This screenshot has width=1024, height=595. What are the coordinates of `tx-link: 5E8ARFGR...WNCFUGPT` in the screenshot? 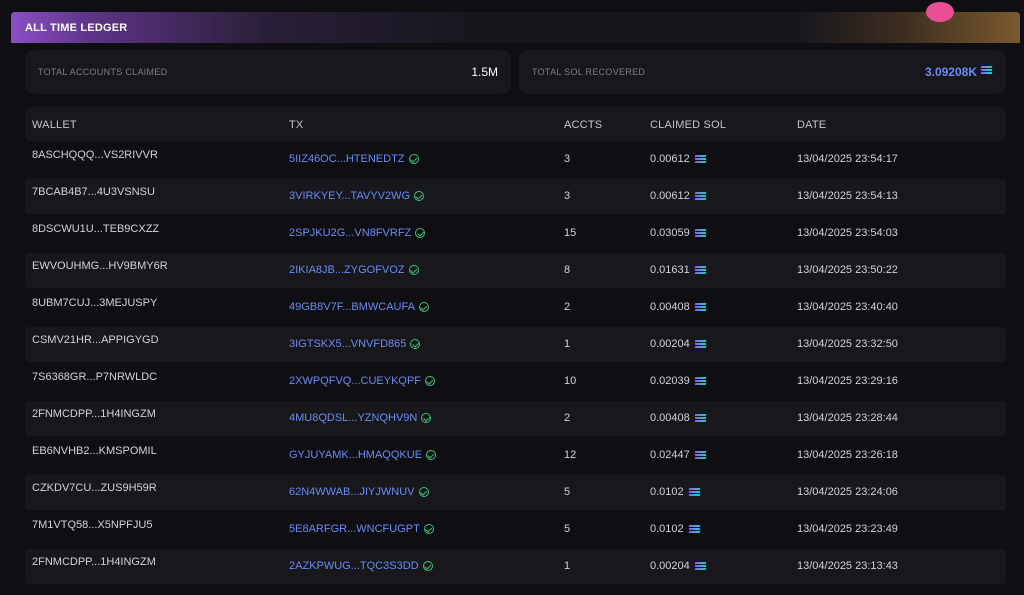 It's located at (361, 529).